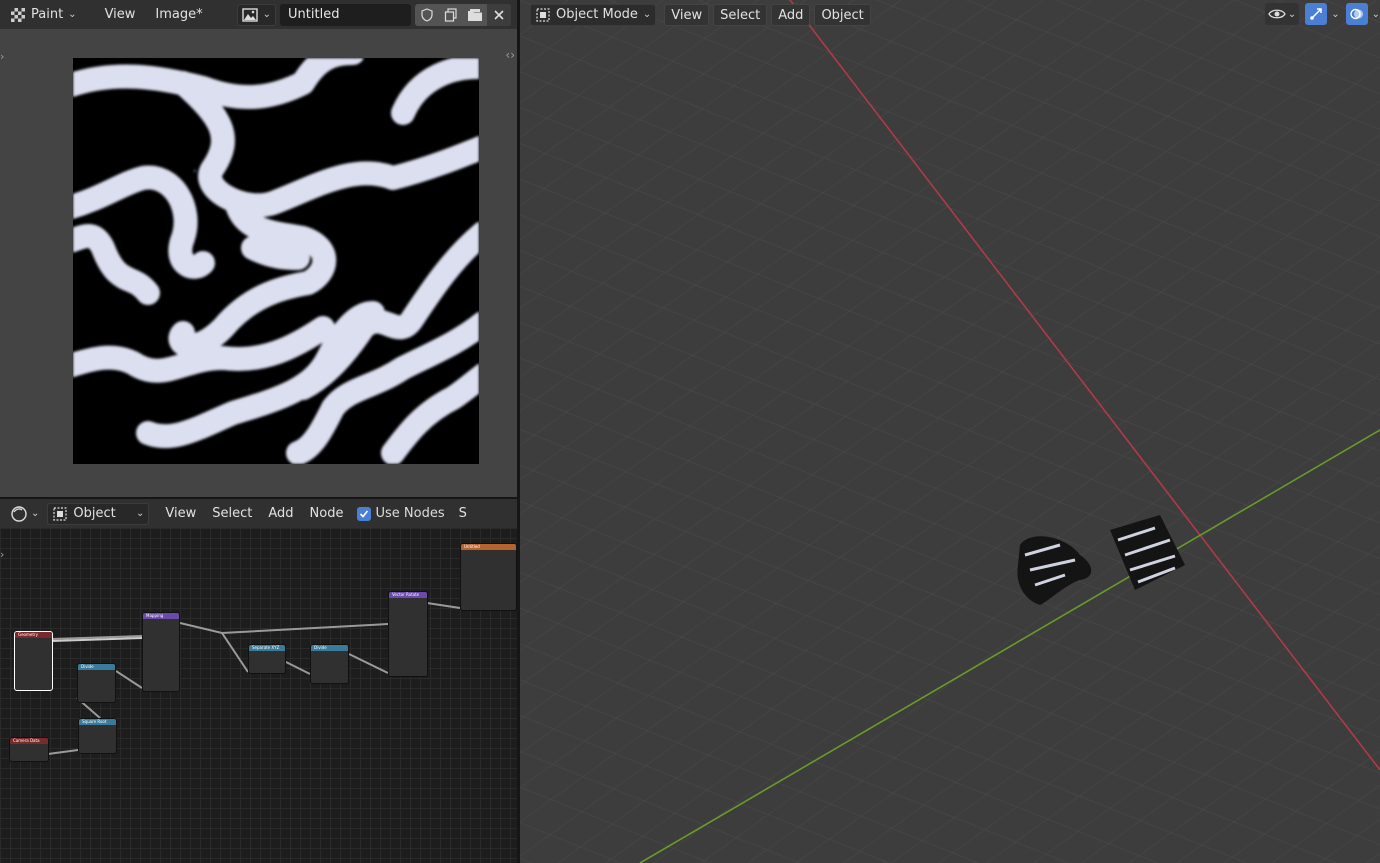 This screenshot has width=1380, height=863. Describe the element at coordinates (451, 15) in the screenshot. I see `new-image-icon` at that location.